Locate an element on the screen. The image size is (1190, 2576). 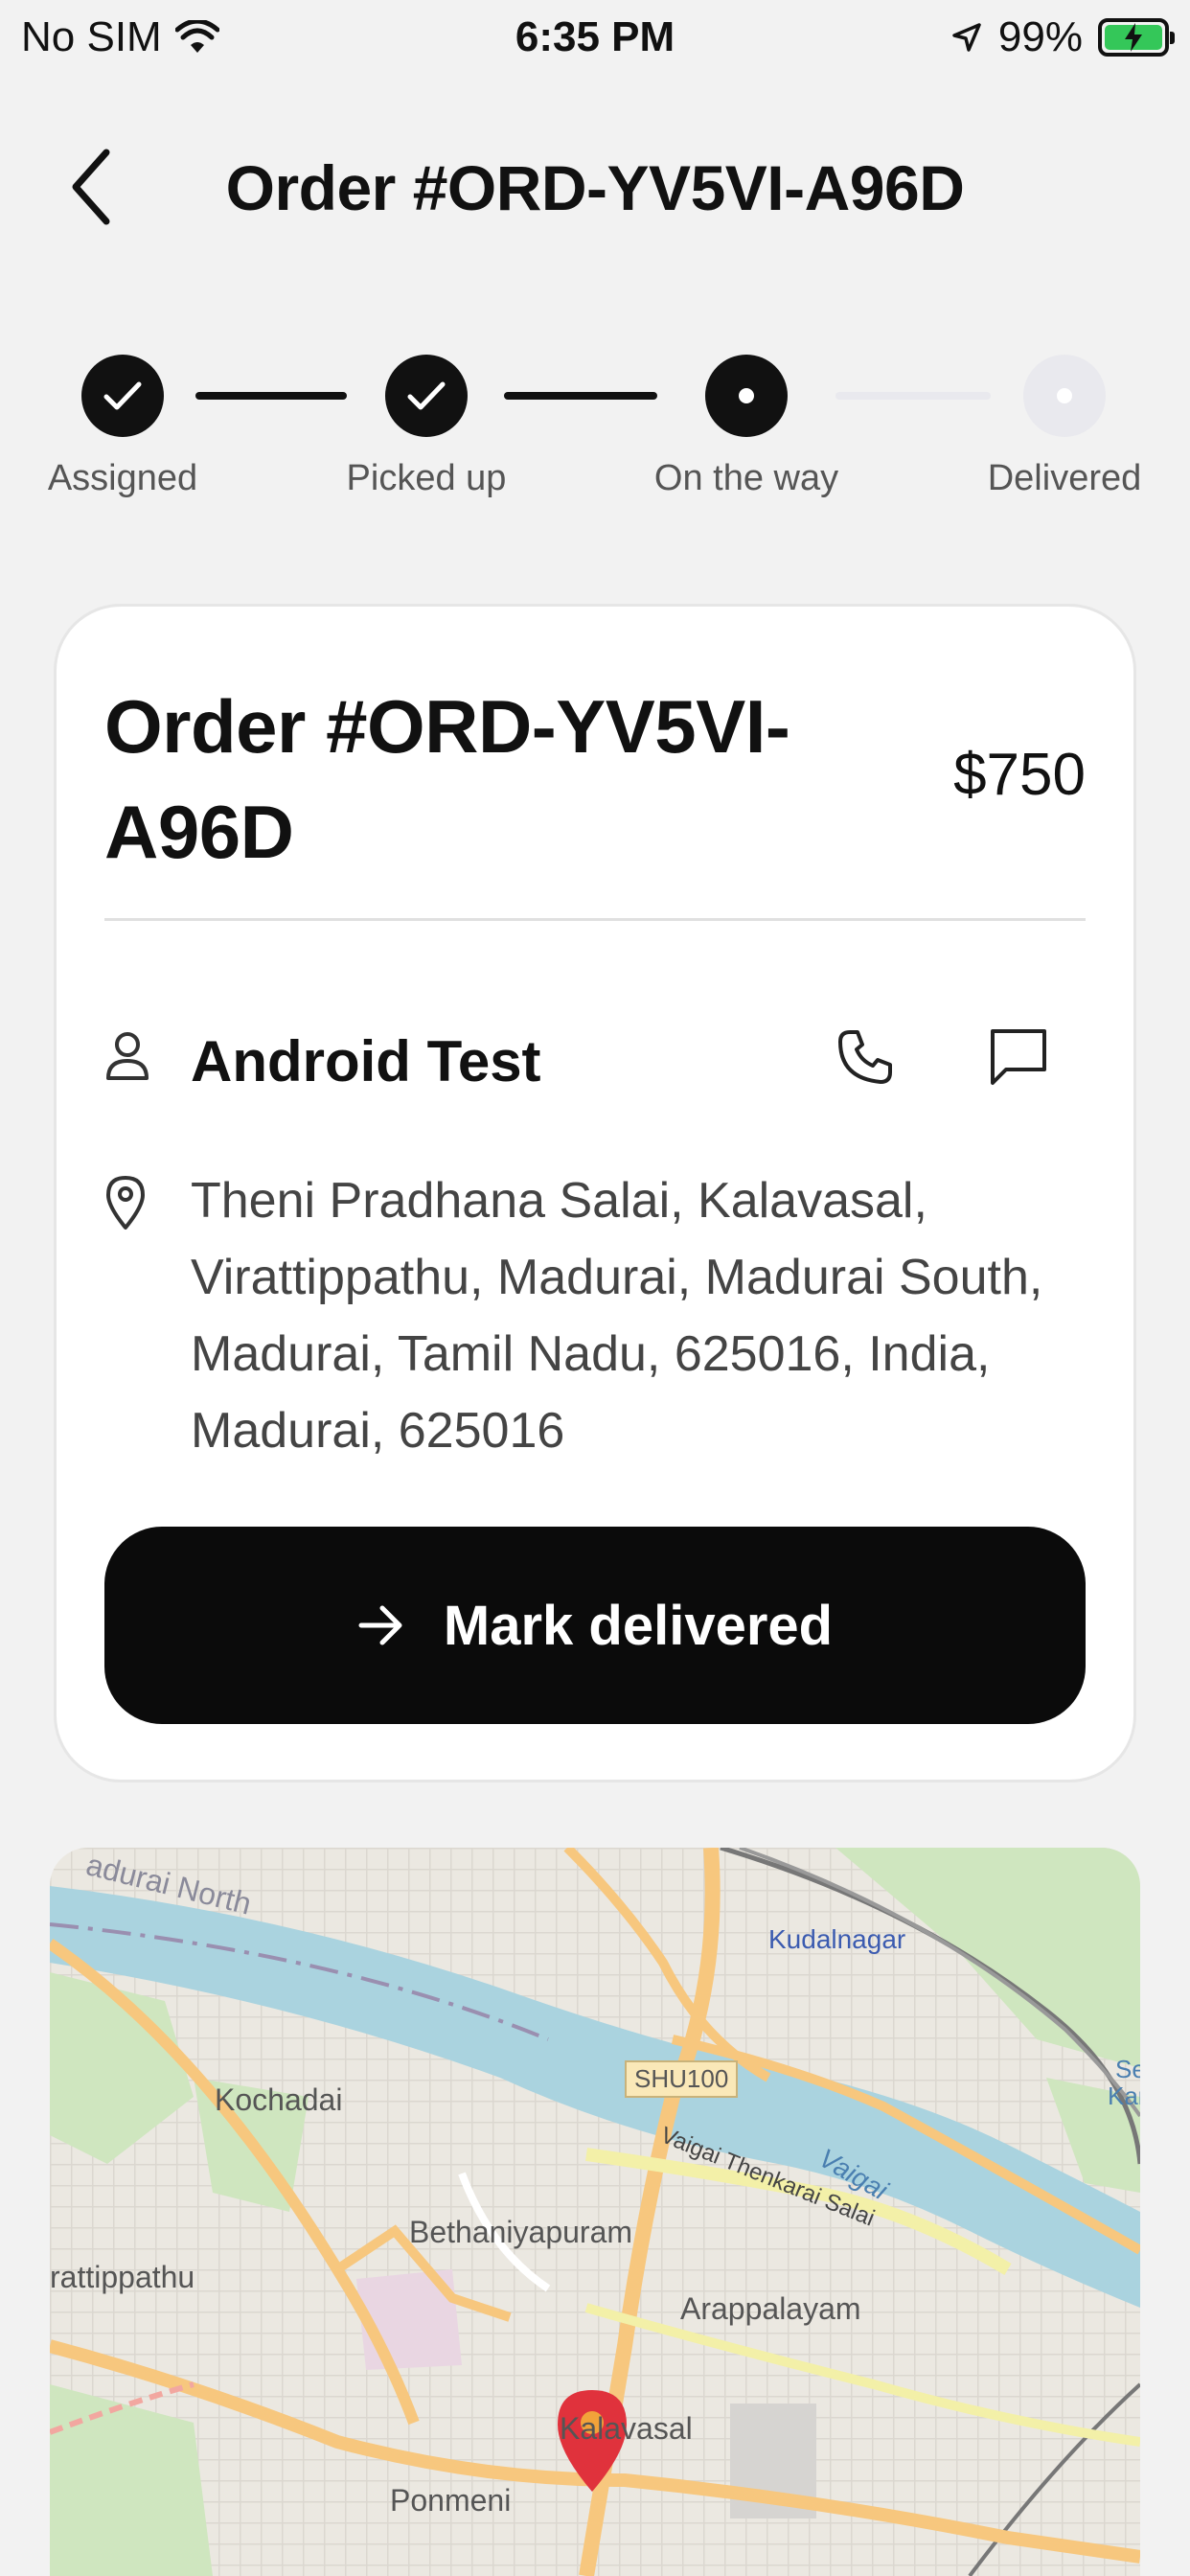
step-delivered: Delivered is located at coordinates (1065, 427).